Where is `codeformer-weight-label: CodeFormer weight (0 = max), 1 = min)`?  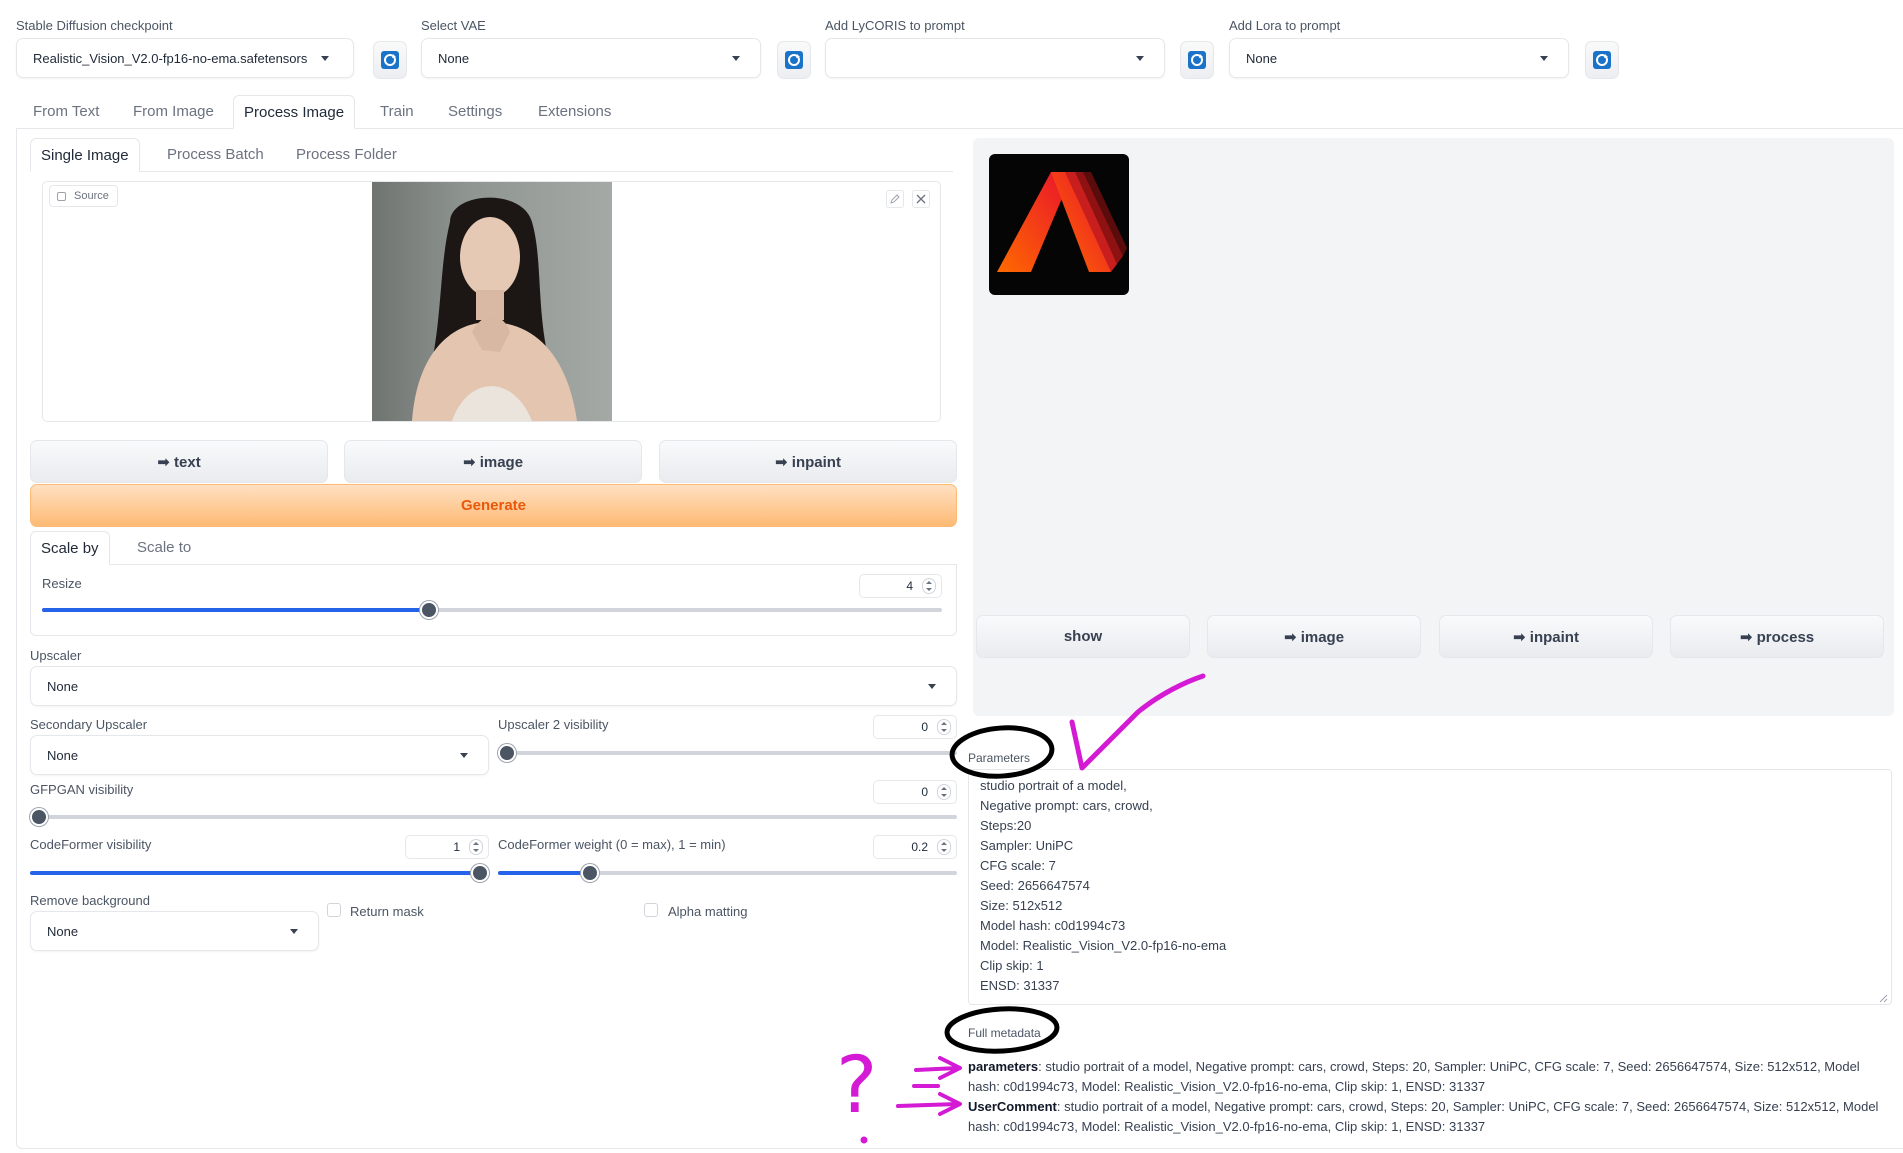 codeformer-weight-label: CodeFormer weight (0 = max), 1 = min) is located at coordinates (612, 844).